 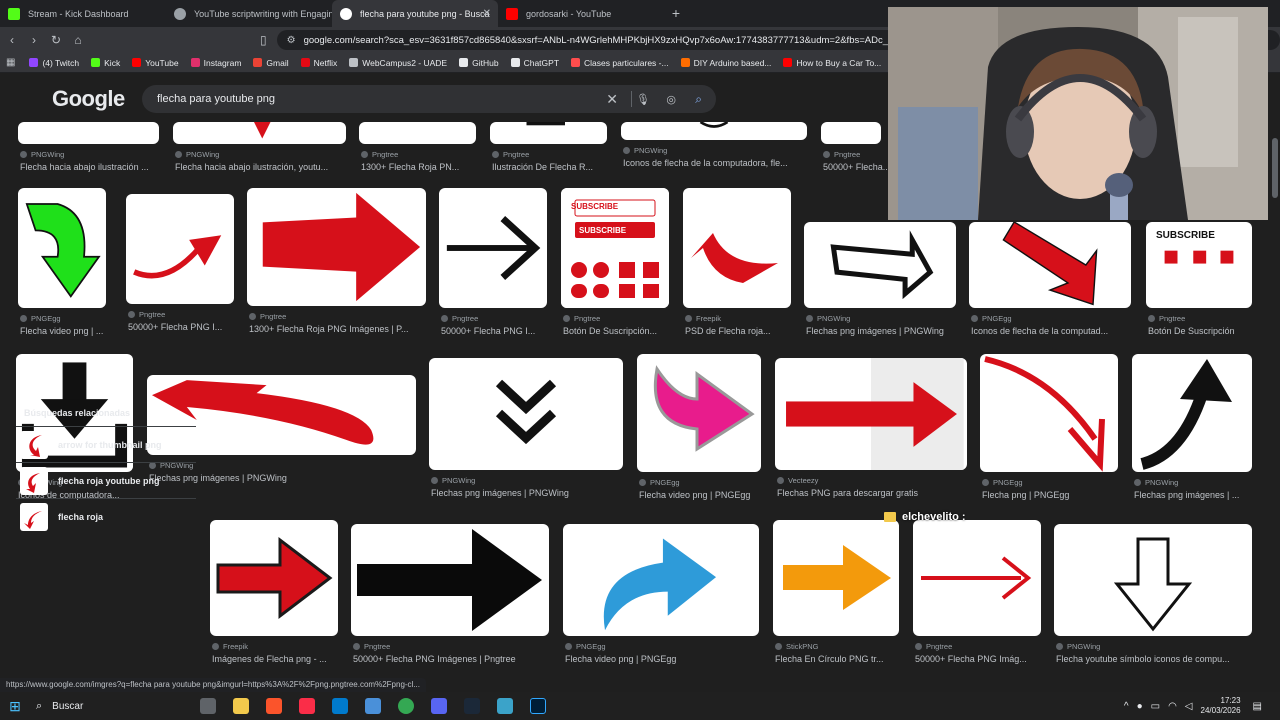 What do you see at coordinates (398, 63) in the screenshot?
I see `bookmark-item: WebCampus2 - UADE` at bounding box center [398, 63].